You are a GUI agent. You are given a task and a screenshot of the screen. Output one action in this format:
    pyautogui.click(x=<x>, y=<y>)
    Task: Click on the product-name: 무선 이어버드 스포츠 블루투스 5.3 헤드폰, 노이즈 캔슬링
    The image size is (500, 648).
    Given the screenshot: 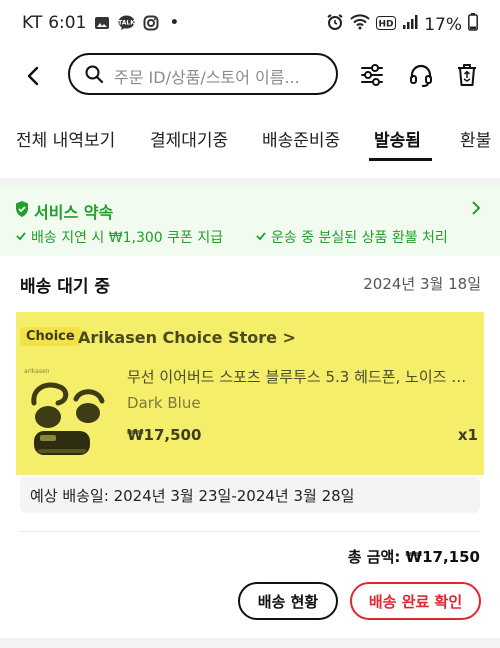 What is the action you would take?
    pyautogui.click(x=302, y=377)
    